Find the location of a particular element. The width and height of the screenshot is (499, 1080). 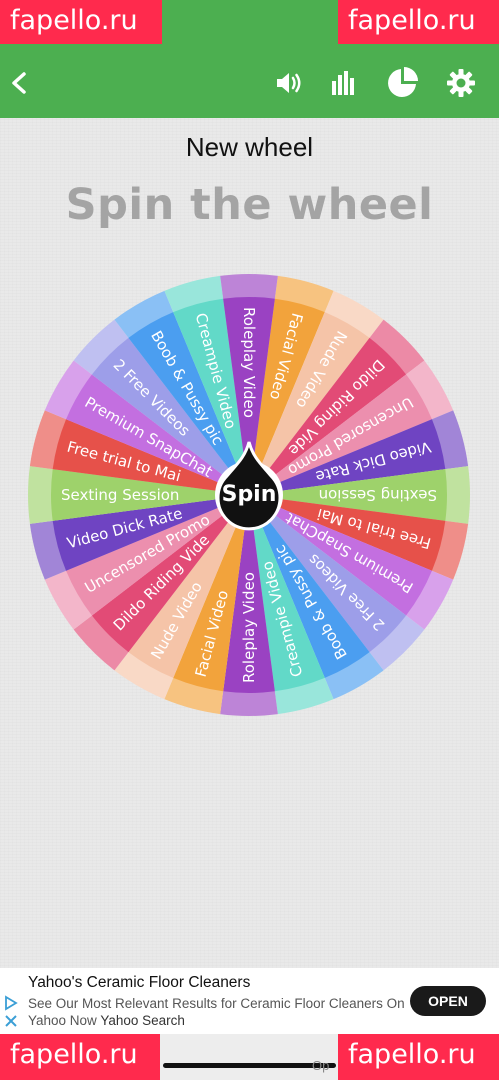

page-subtitle: Spin the wheel is located at coordinates (249, 205).